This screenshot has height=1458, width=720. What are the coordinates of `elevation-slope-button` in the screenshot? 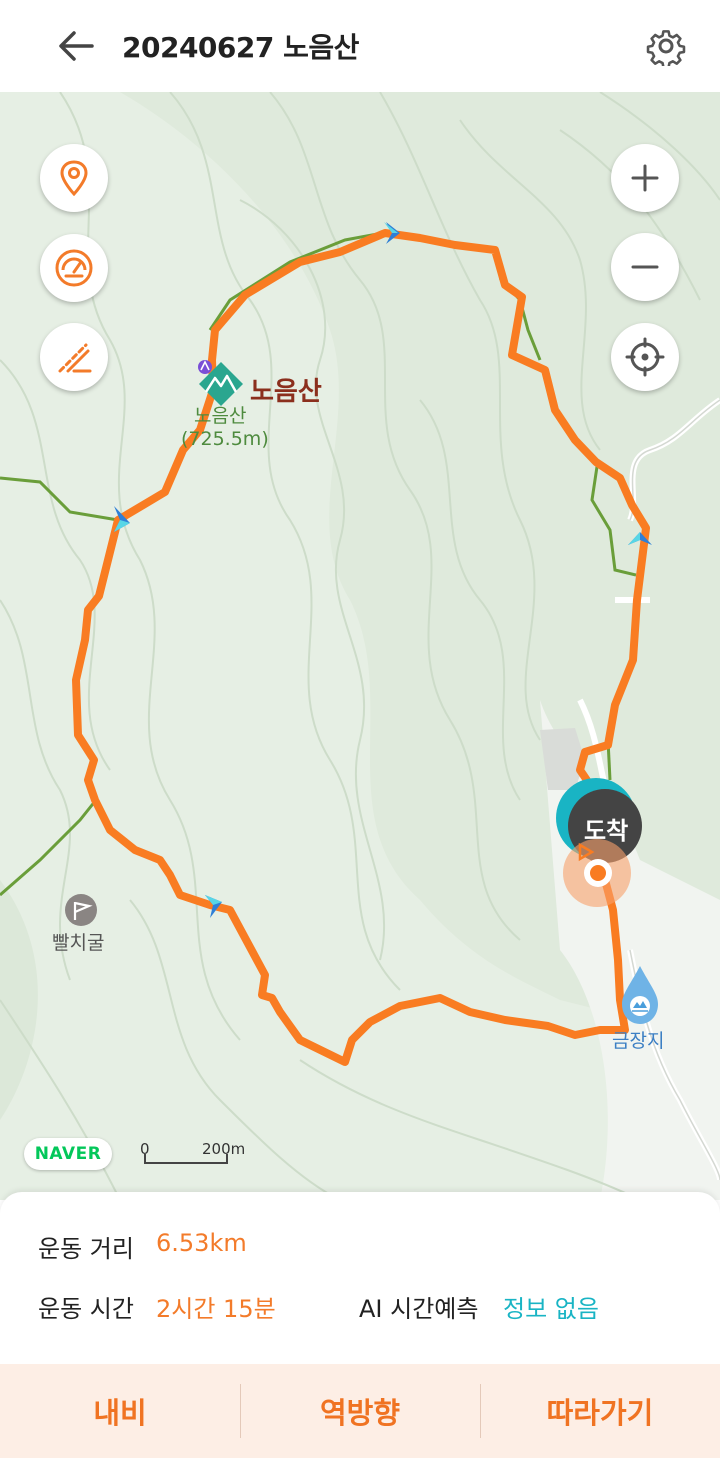 It's located at (74, 357).